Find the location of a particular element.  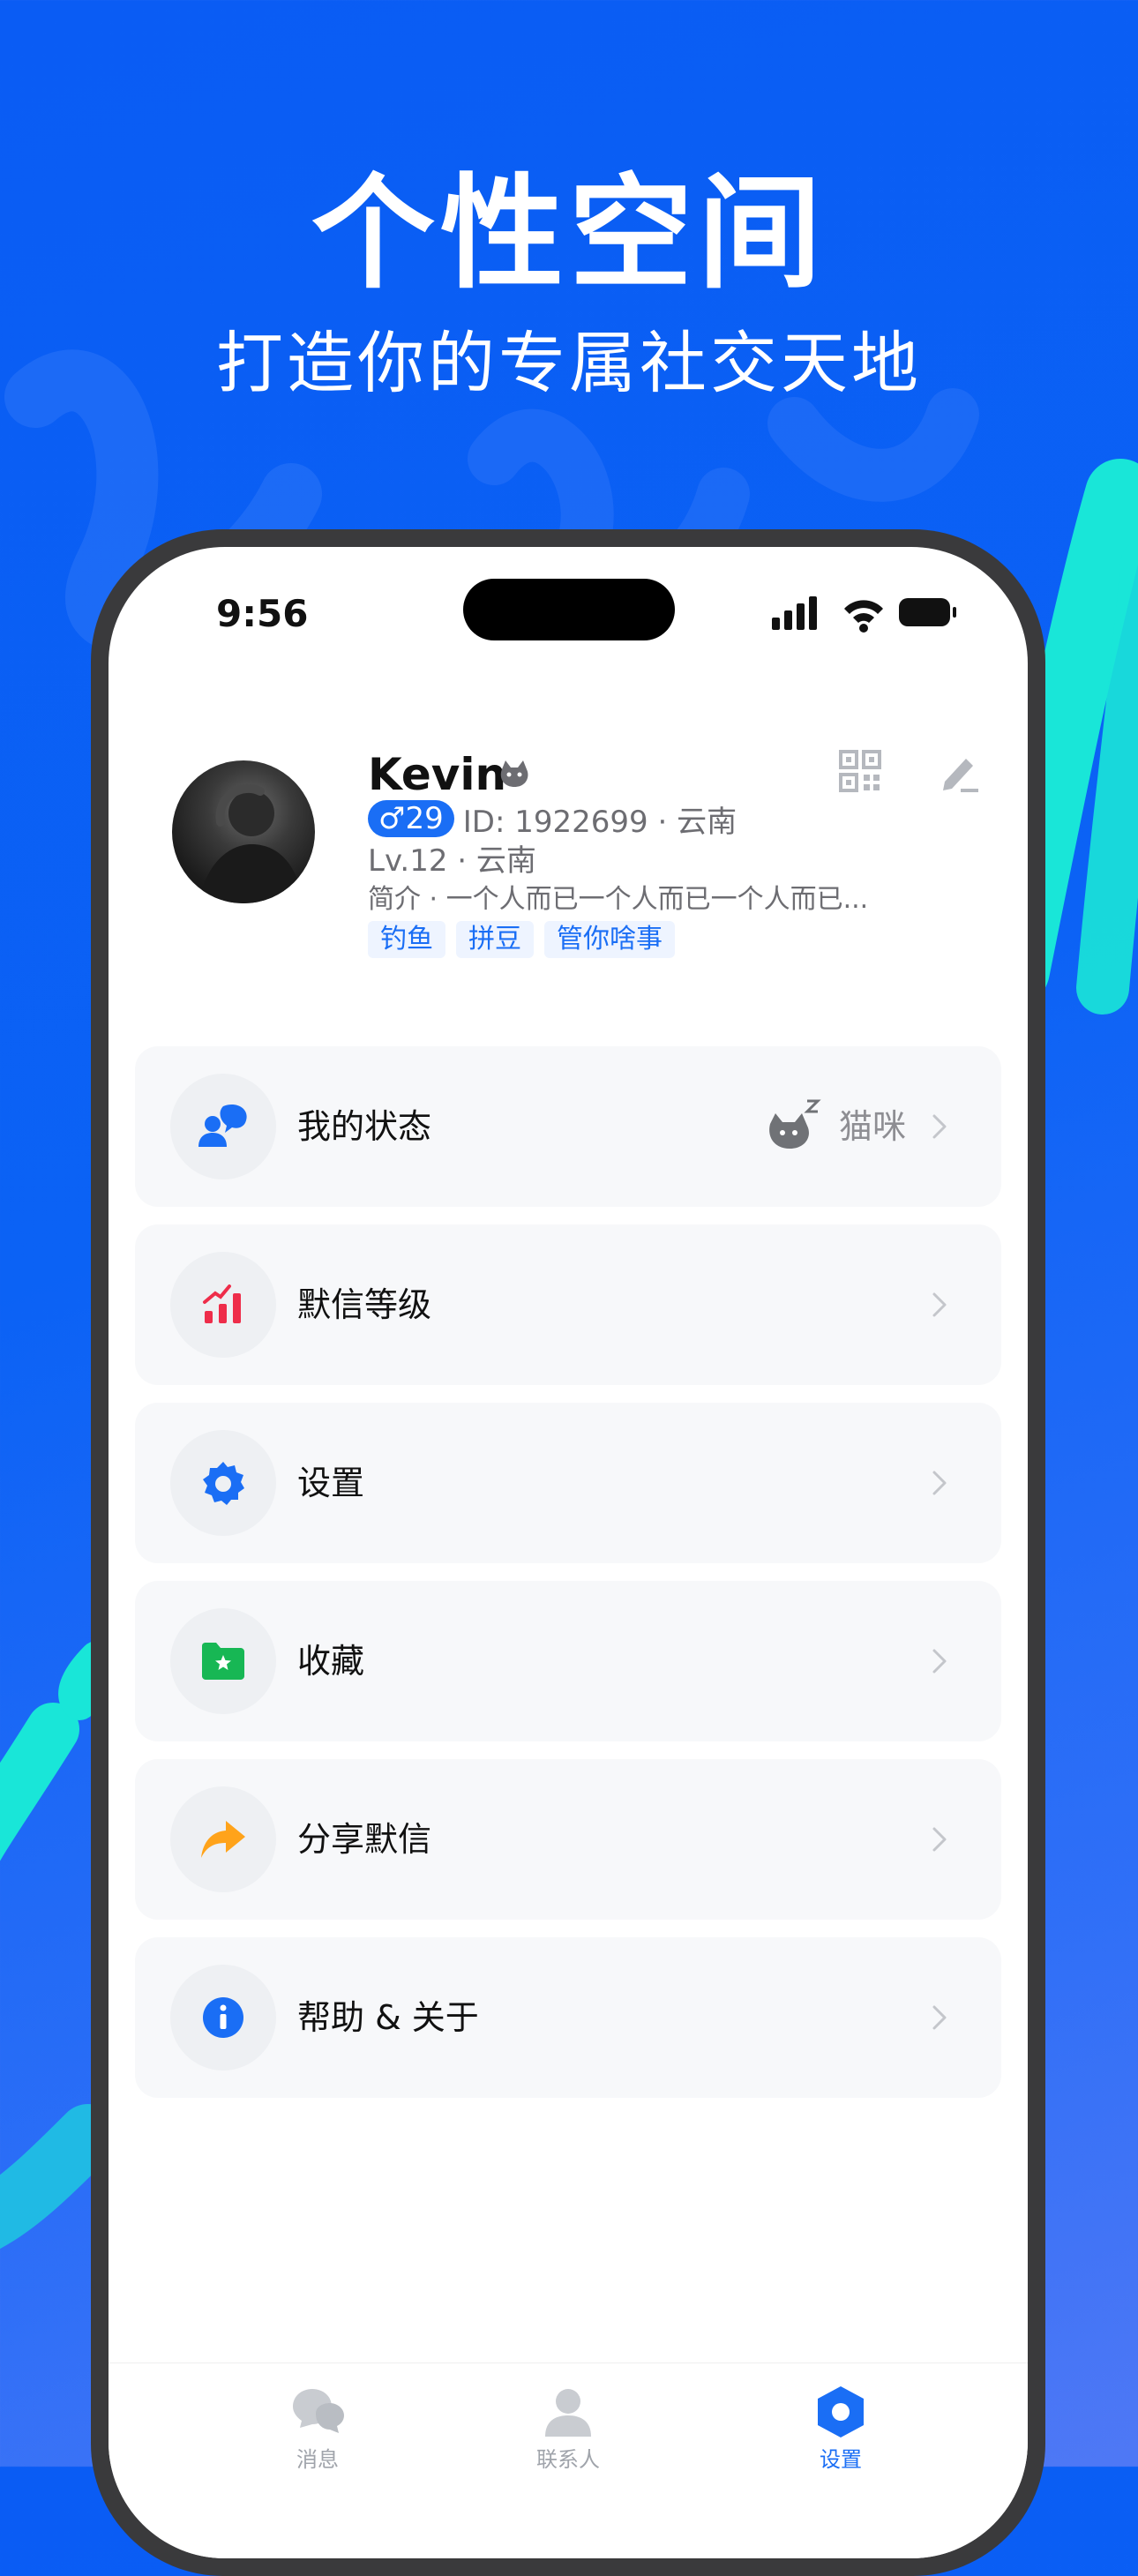

profile-tag: 拼豆 is located at coordinates (495, 939).